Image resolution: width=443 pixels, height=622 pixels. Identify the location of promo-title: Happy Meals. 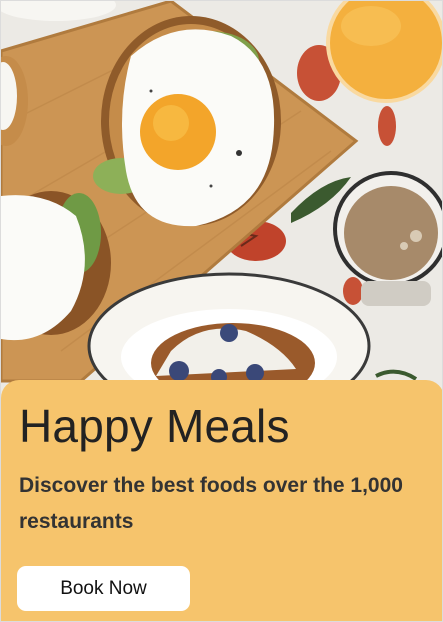
(154, 426).